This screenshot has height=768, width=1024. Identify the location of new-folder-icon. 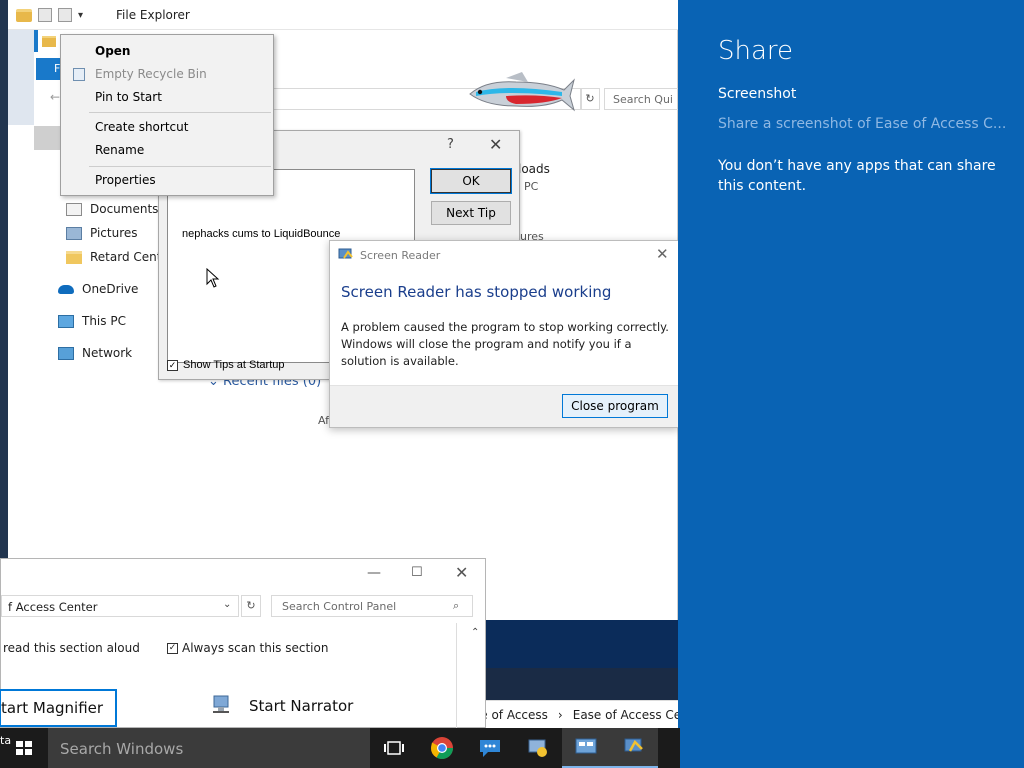
(65, 15).